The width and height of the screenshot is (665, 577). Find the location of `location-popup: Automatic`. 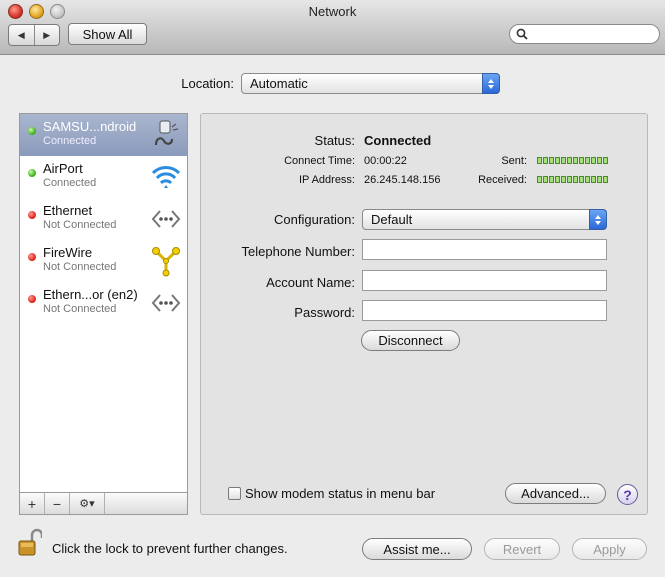

location-popup: Automatic is located at coordinates (370, 83).